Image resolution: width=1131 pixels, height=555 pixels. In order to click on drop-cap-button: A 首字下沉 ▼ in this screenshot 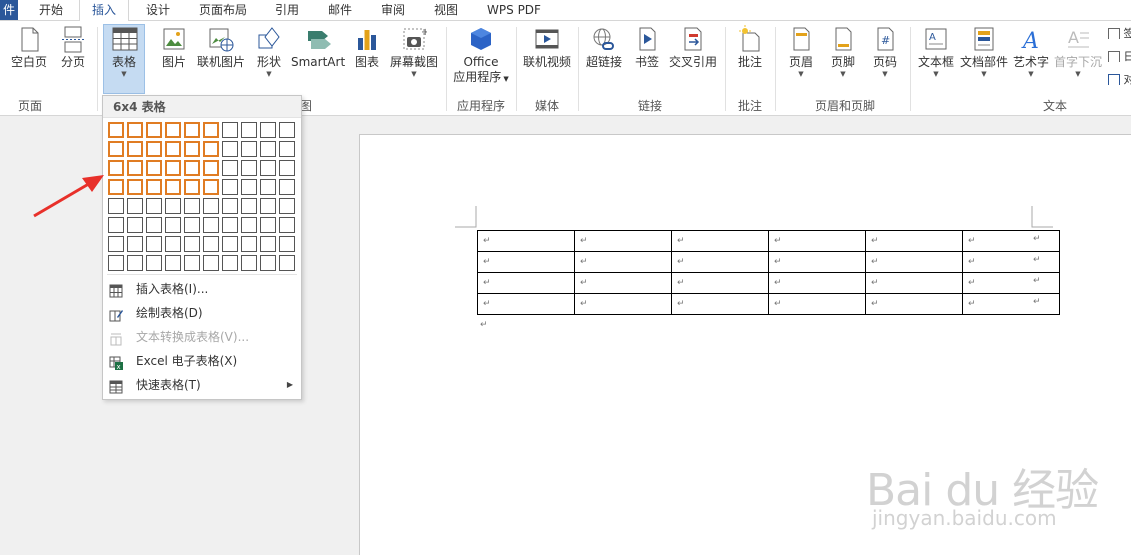, I will do `click(1078, 51)`.